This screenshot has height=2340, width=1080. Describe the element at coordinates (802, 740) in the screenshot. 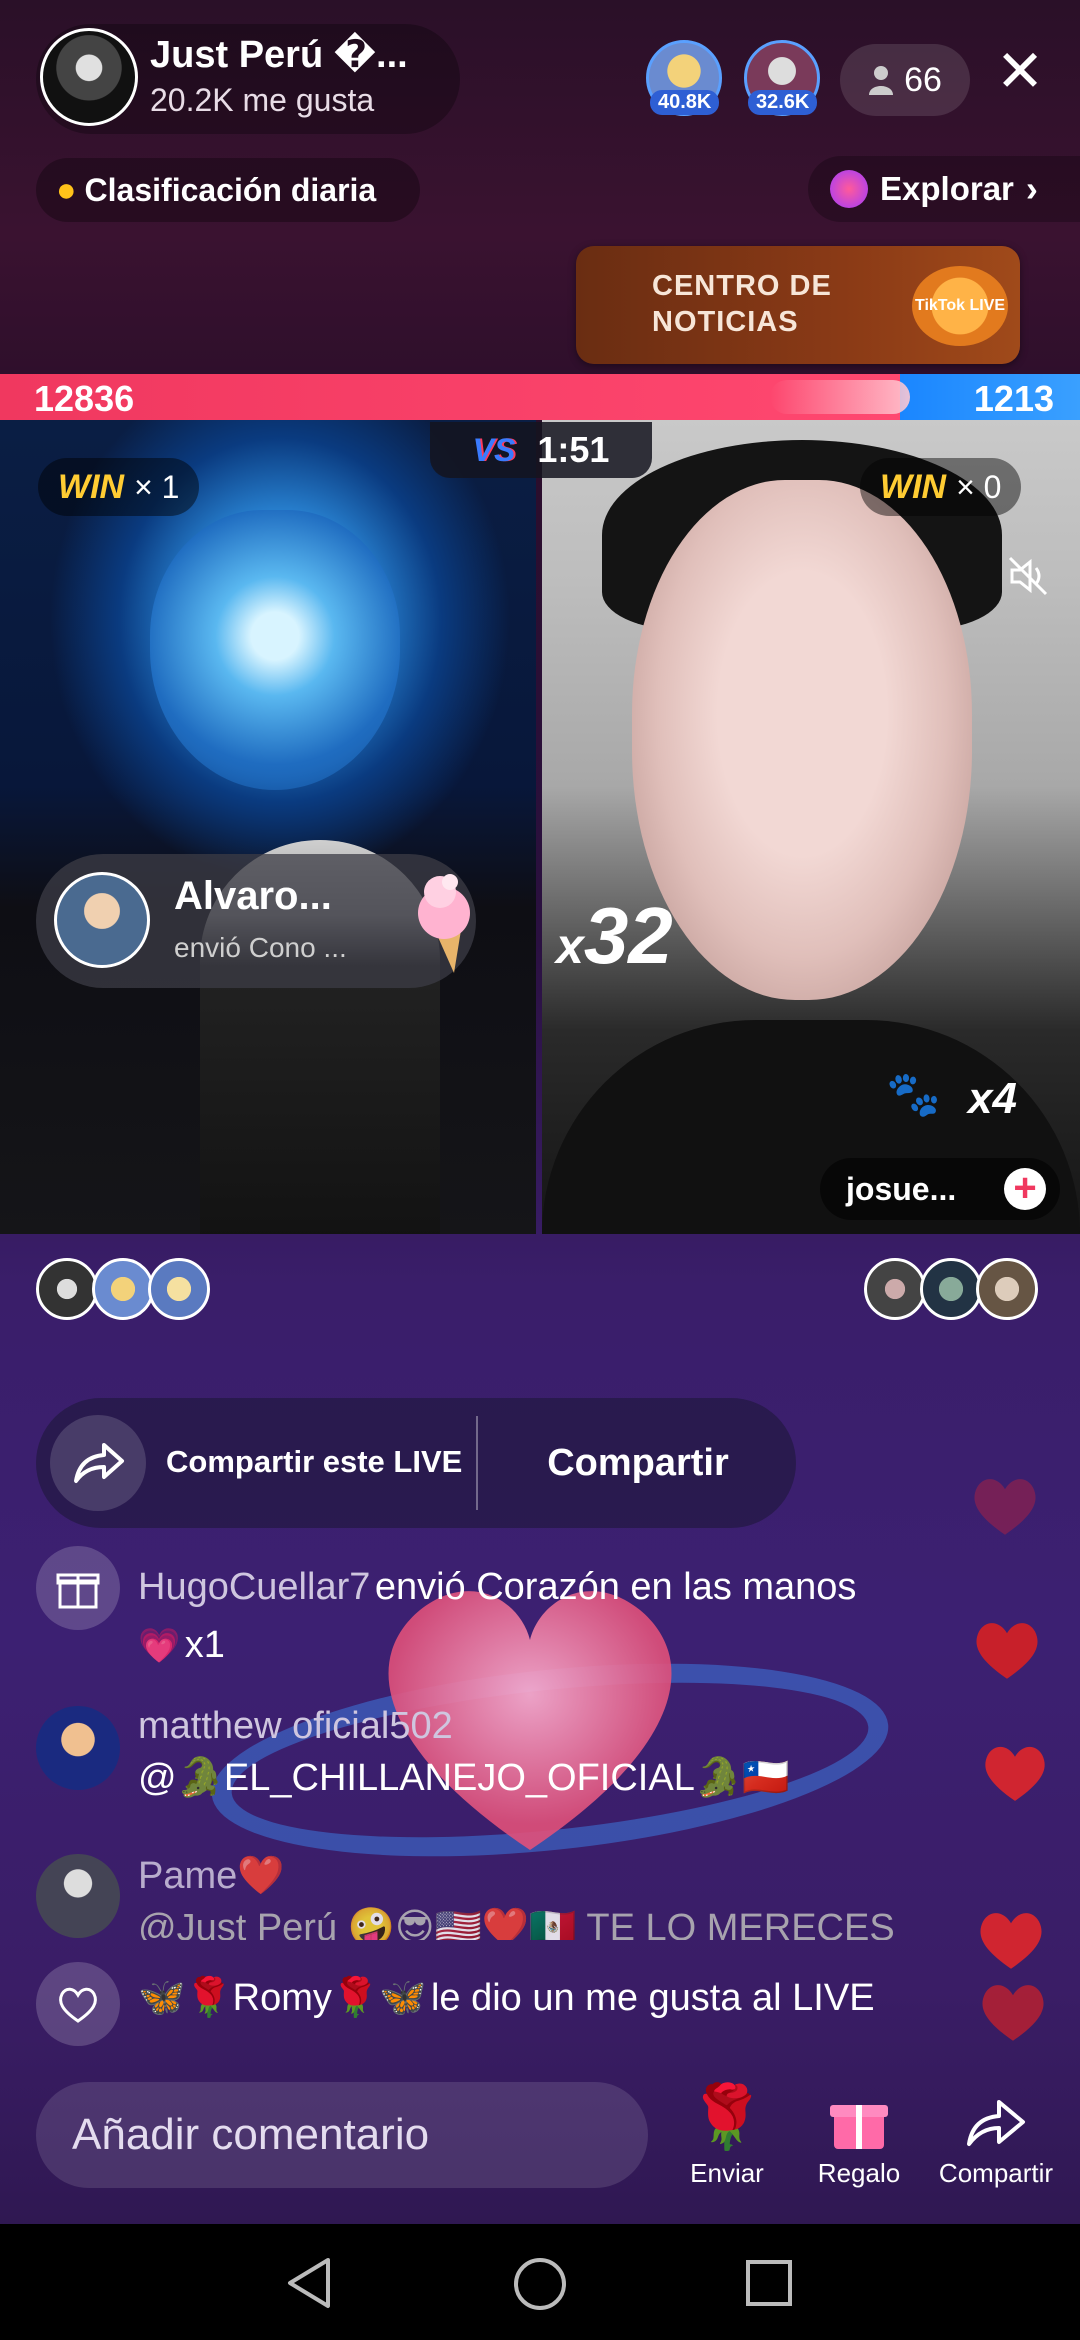

I see `opponent-face` at that location.